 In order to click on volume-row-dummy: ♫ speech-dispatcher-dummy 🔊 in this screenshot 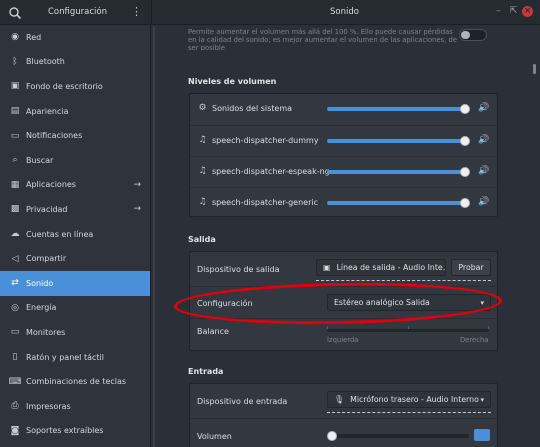, I will do `click(343, 140)`.